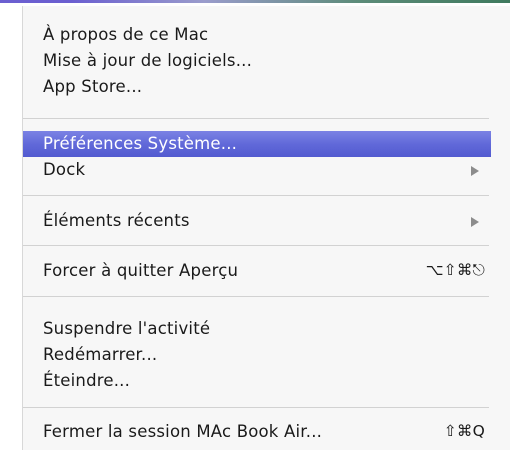 The width and height of the screenshot is (510, 450). I want to click on menu-item-about-this-mac: À propos de ce Mac, so click(257, 35).